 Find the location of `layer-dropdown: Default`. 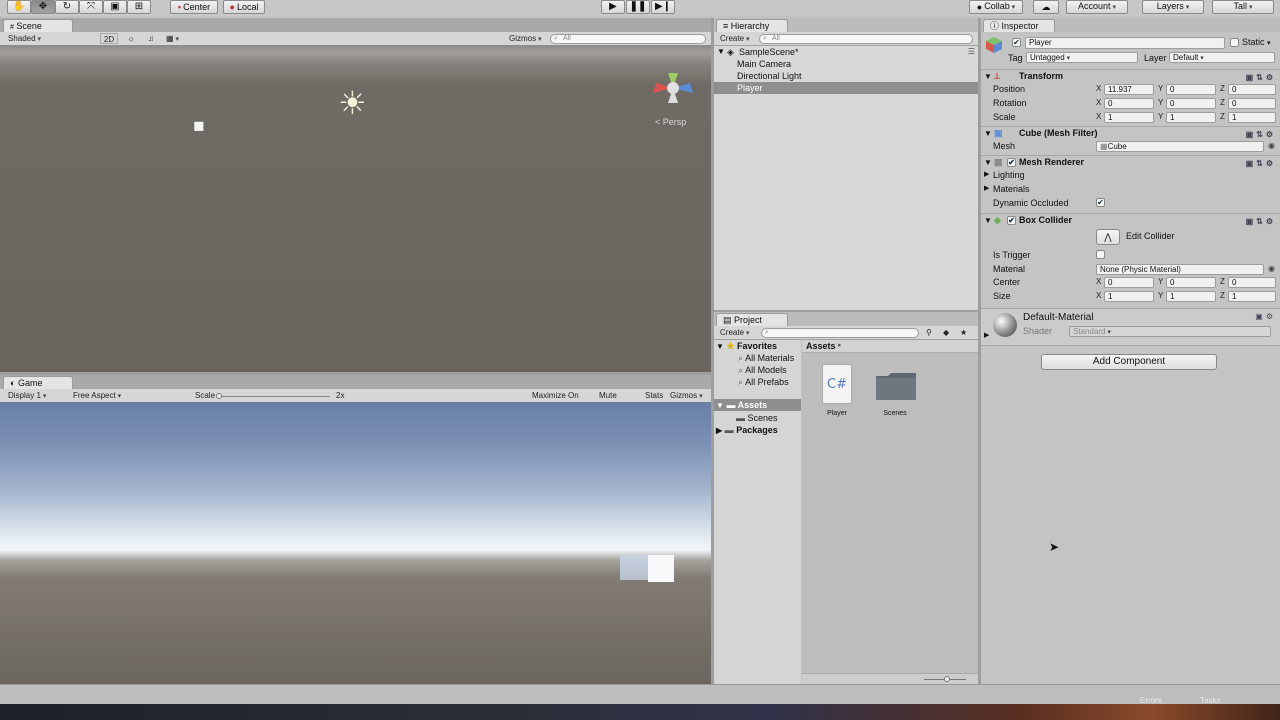

layer-dropdown: Default is located at coordinates (1222, 57).